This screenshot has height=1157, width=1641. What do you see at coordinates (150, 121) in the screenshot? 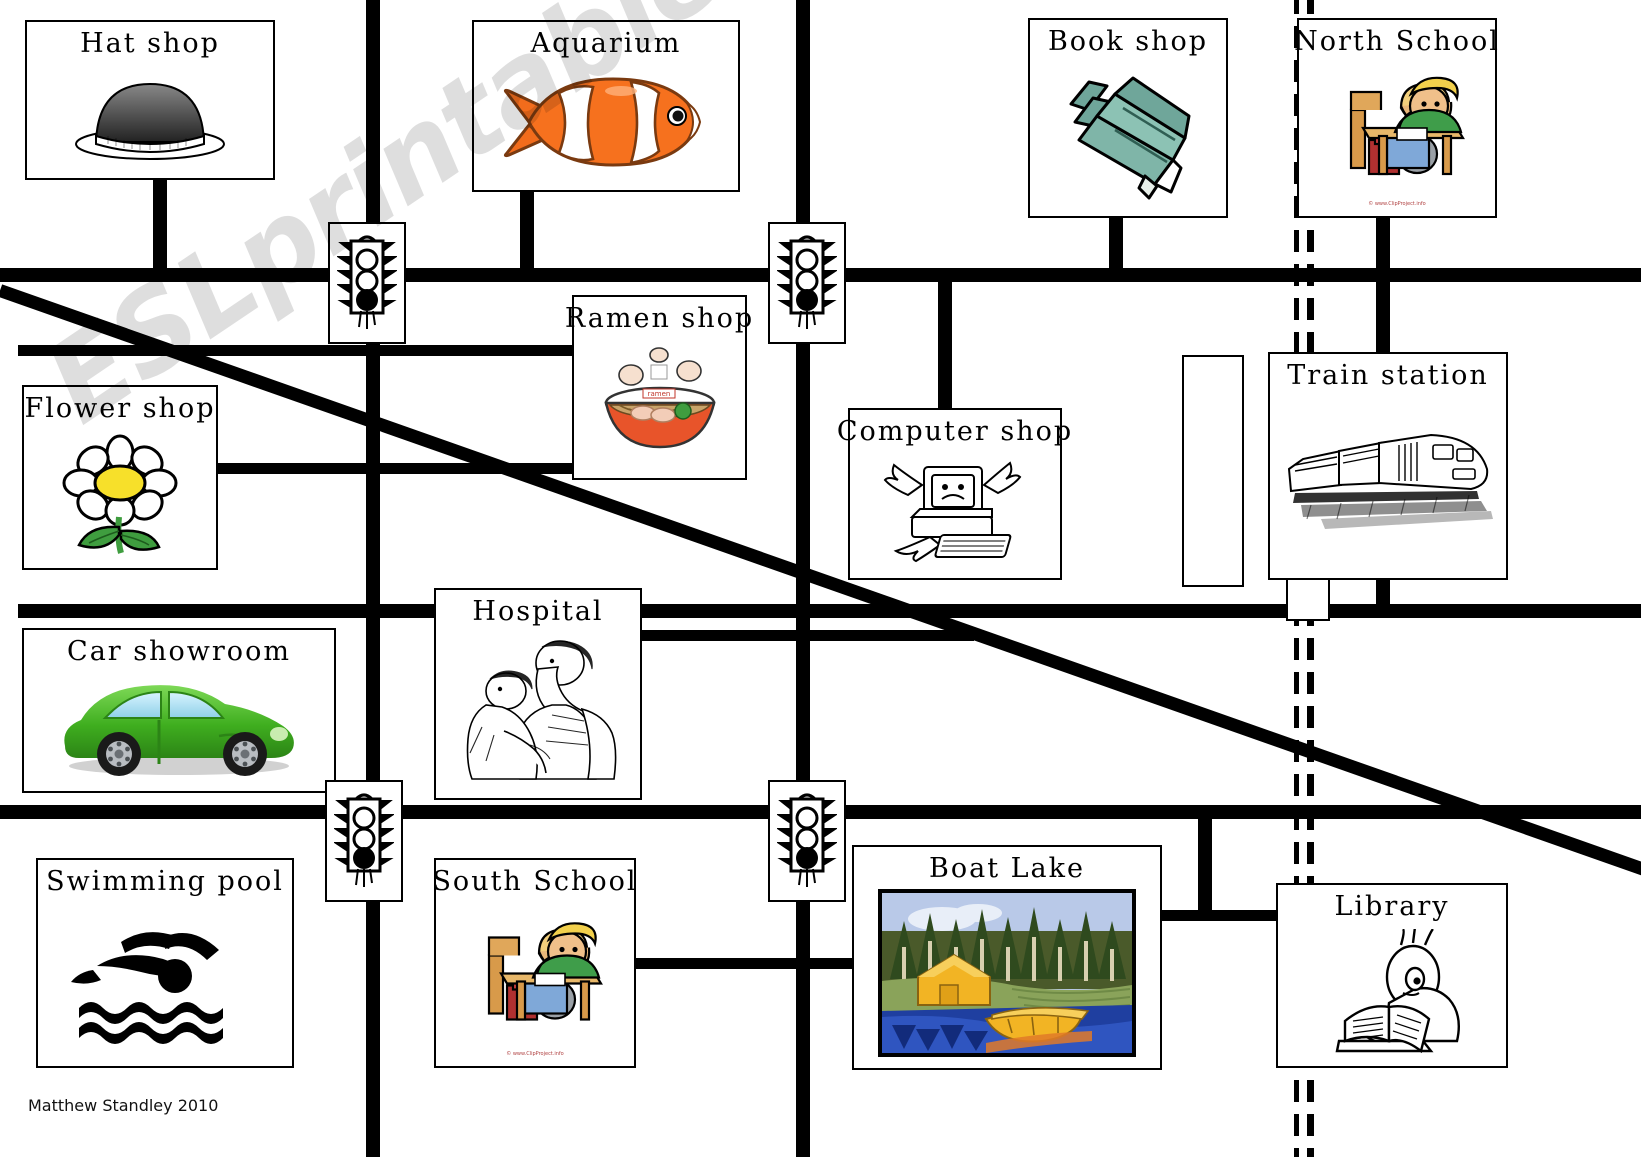
I see `bowler-hat-icon` at bounding box center [150, 121].